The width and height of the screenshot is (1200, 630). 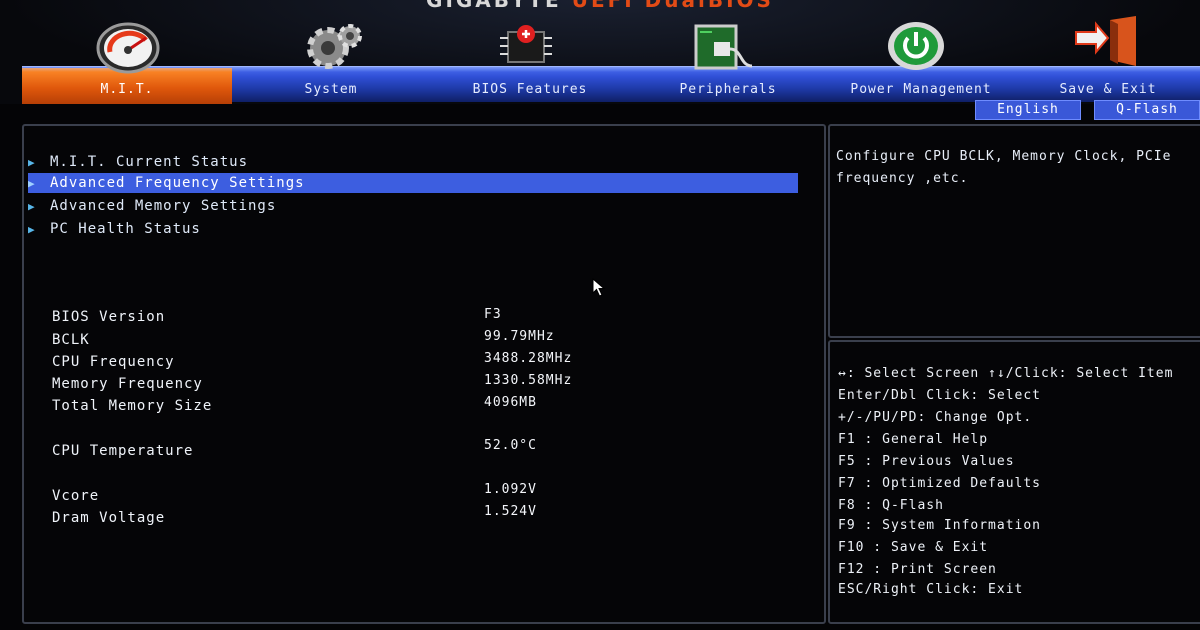 I want to click on info-label-bios-version: BIOS Version, so click(x=109, y=317).